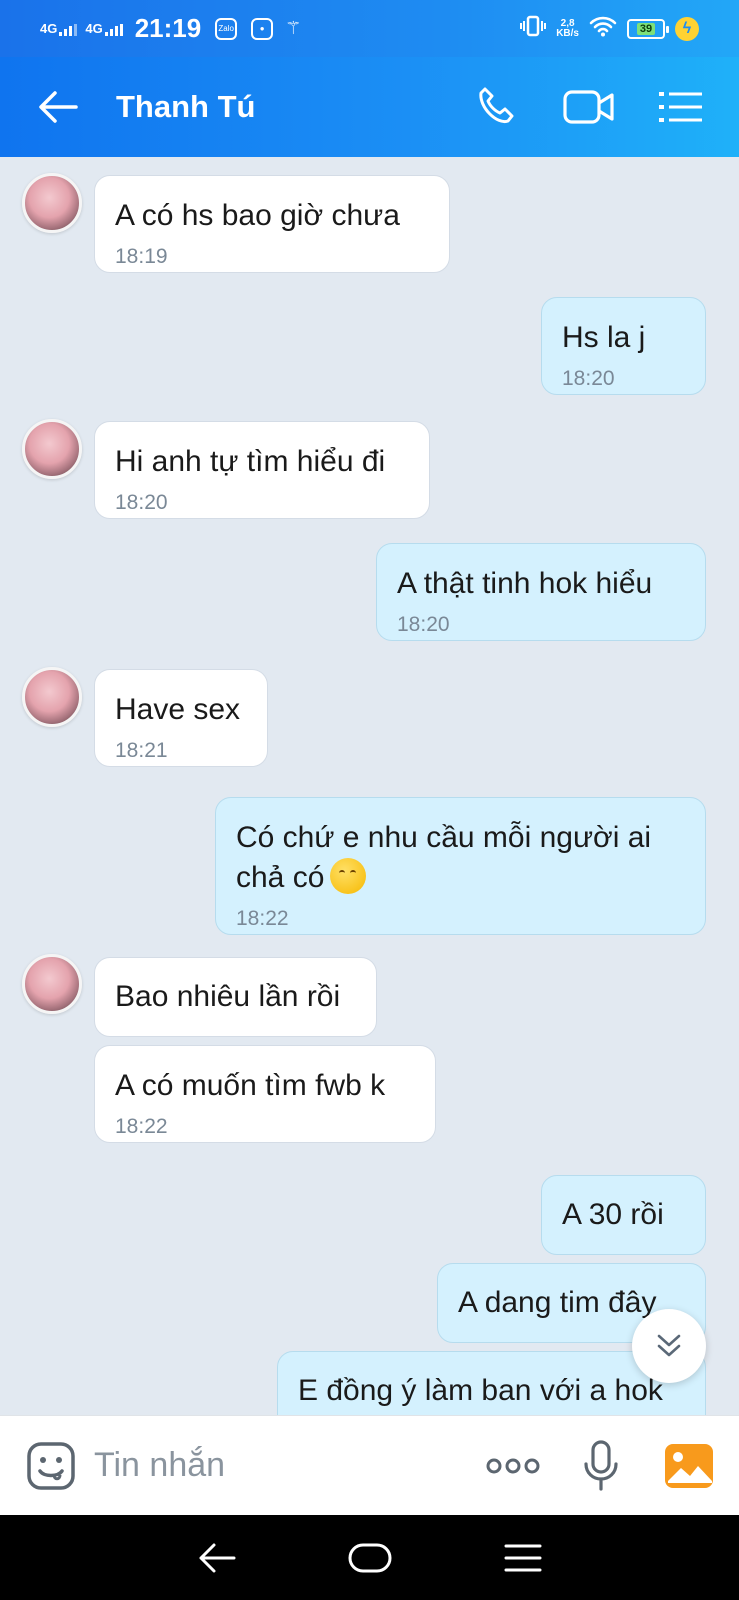  I want to click on video-call-button, so click(589, 107).